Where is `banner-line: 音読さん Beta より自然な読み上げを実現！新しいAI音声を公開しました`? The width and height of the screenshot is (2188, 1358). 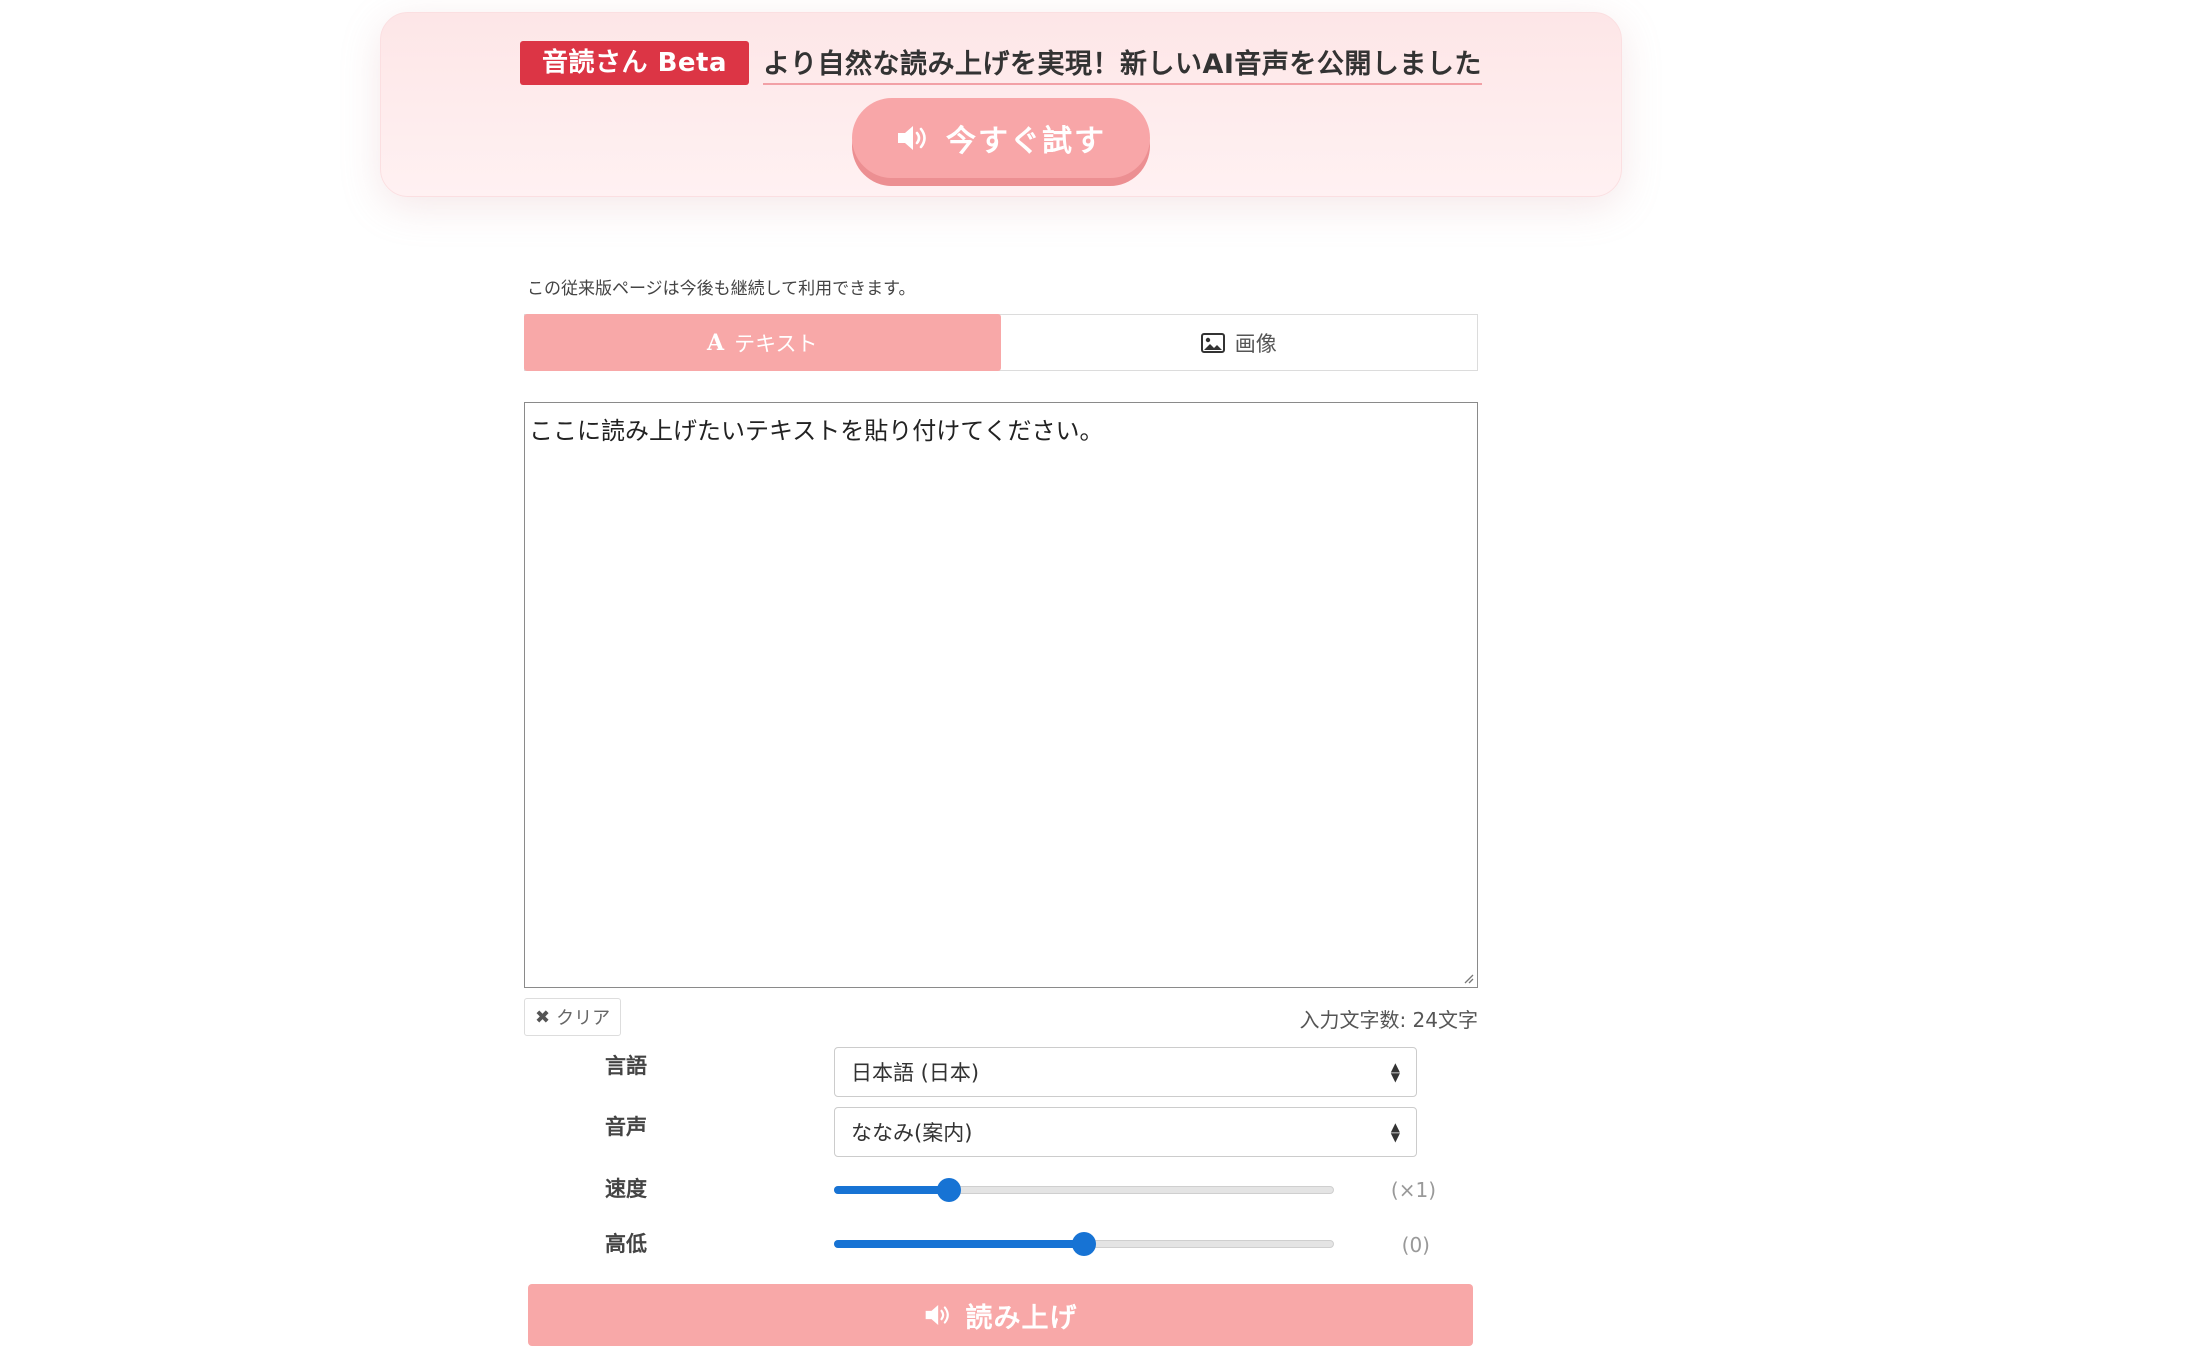 banner-line: 音読さん Beta より自然な読み上げを実現！新しいAI音声を公開しました is located at coordinates (1001, 63).